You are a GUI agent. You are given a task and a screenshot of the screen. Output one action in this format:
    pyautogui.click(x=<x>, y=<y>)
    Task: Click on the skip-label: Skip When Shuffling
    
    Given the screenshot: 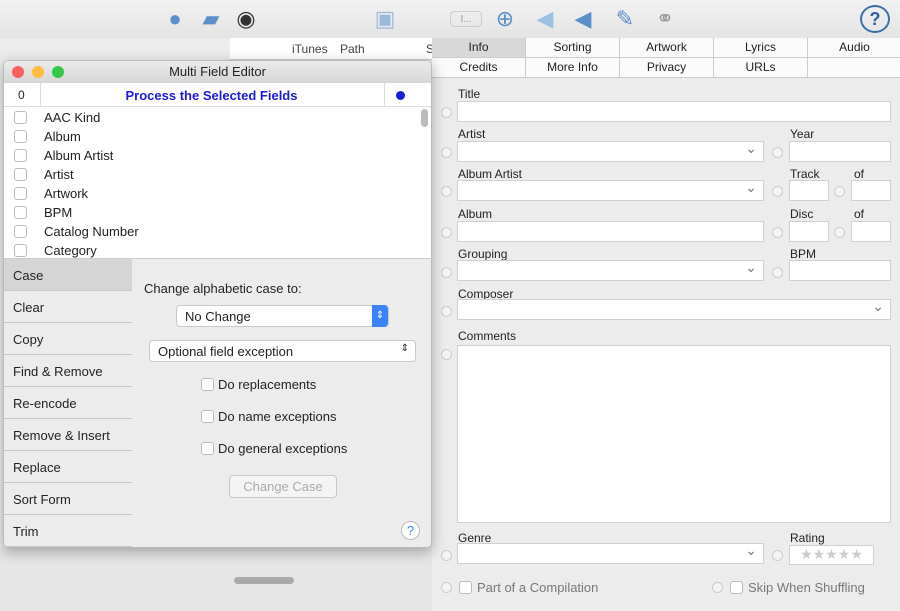 What is the action you would take?
    pyautogui.click(x=806, y=587)
    